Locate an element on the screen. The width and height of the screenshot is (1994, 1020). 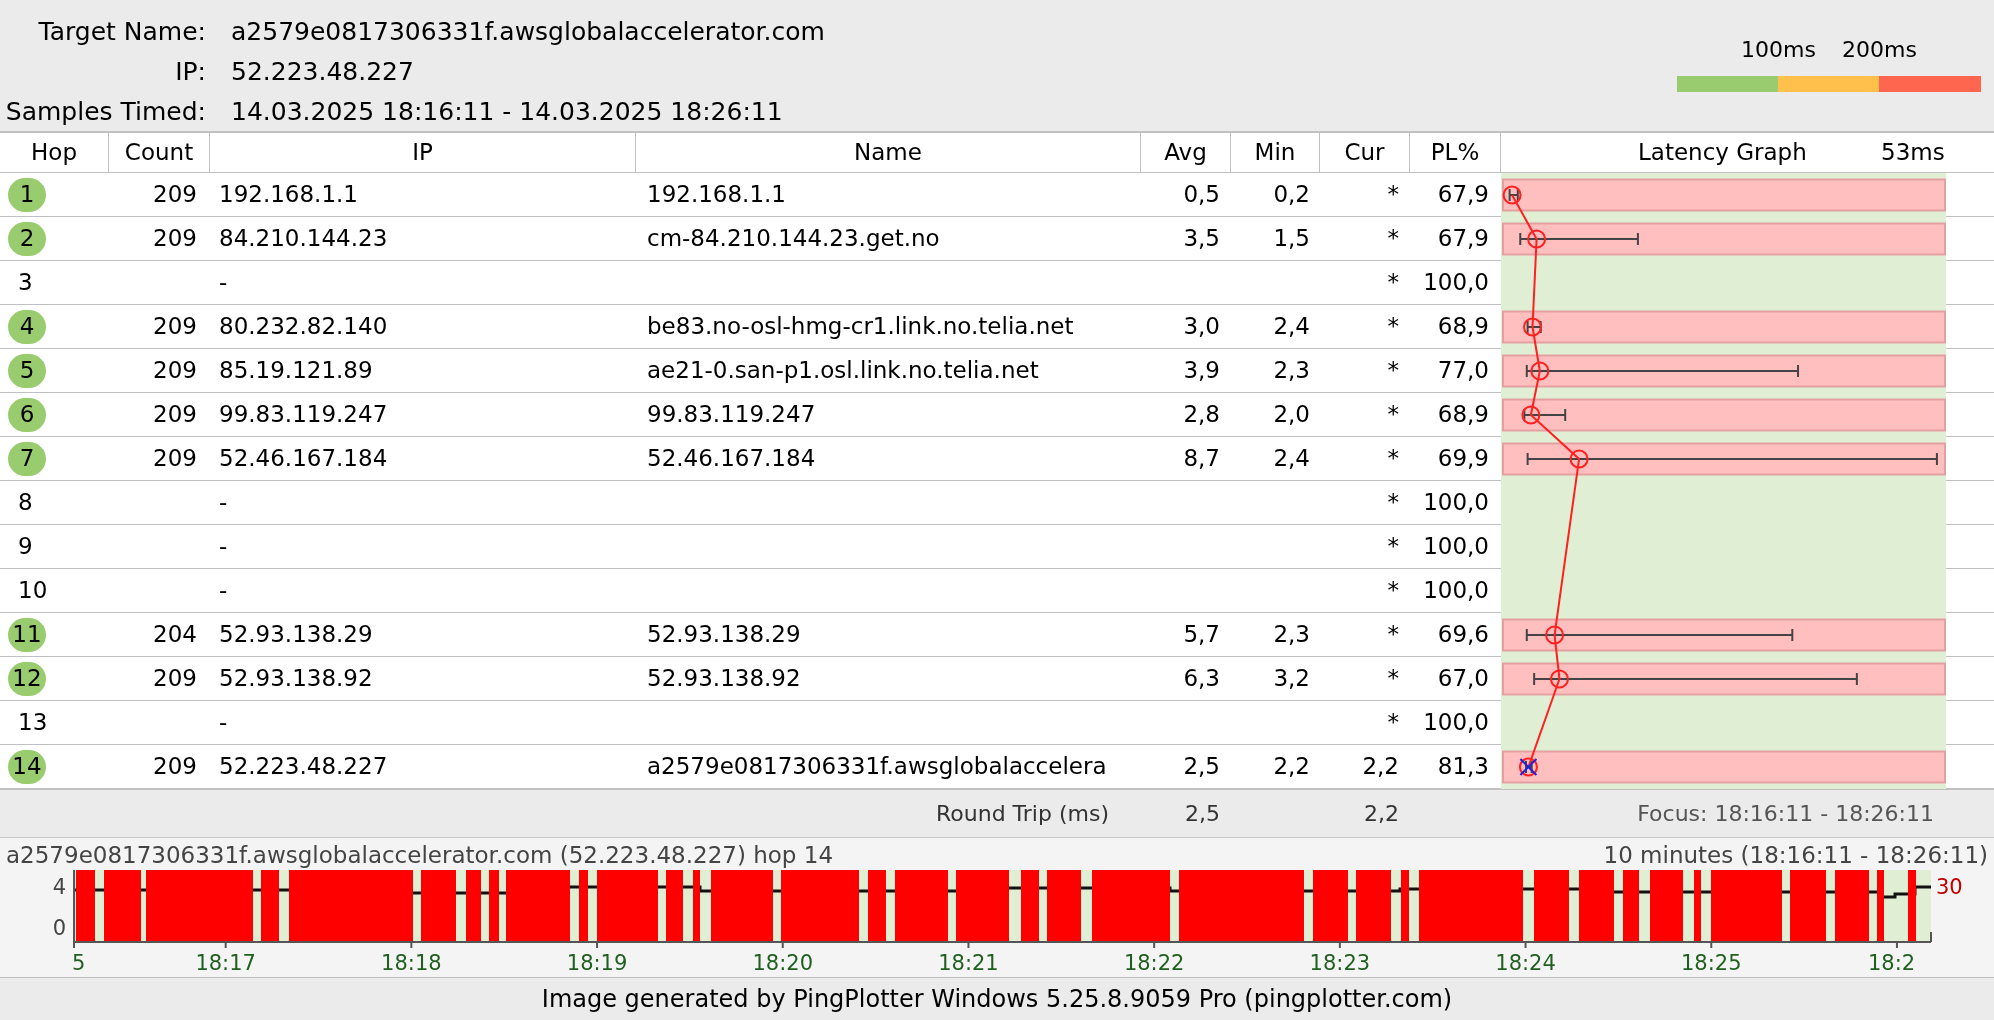
field-value: a2579e0817306331f.awsglobalaccelerator.com is located at coordinates (528, 32).